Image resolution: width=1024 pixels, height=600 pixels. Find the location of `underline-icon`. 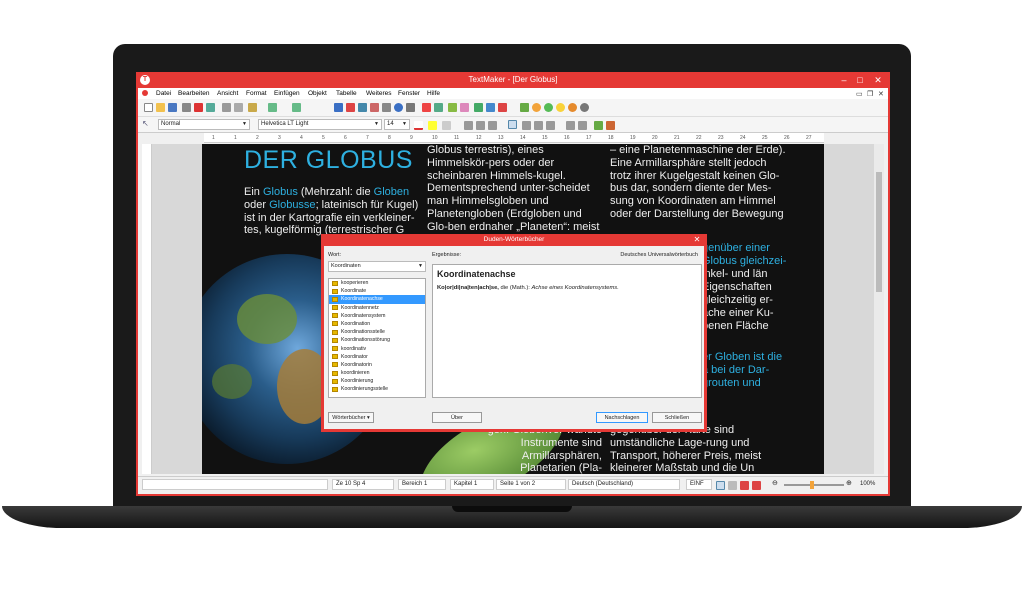

underline-icon is located at coordinates (492, 125).